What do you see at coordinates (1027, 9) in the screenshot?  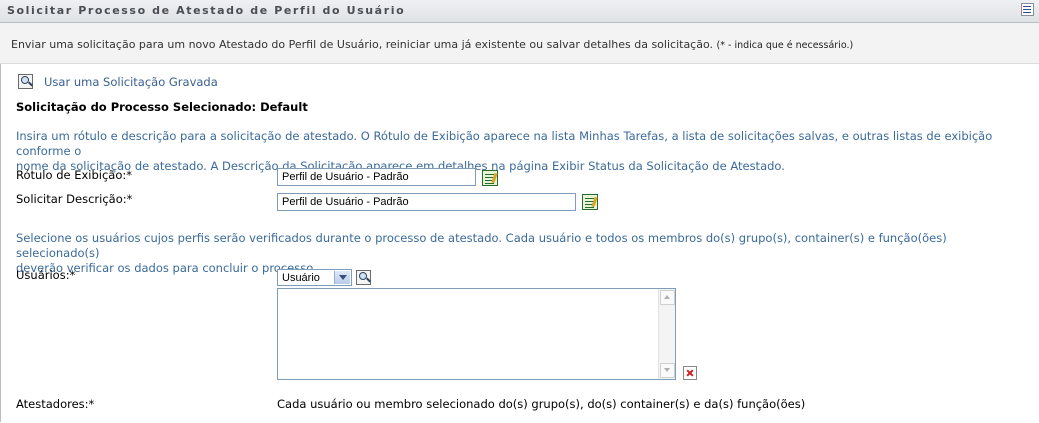 I see `options-menu-icon` at bounding box center [1027, 9].